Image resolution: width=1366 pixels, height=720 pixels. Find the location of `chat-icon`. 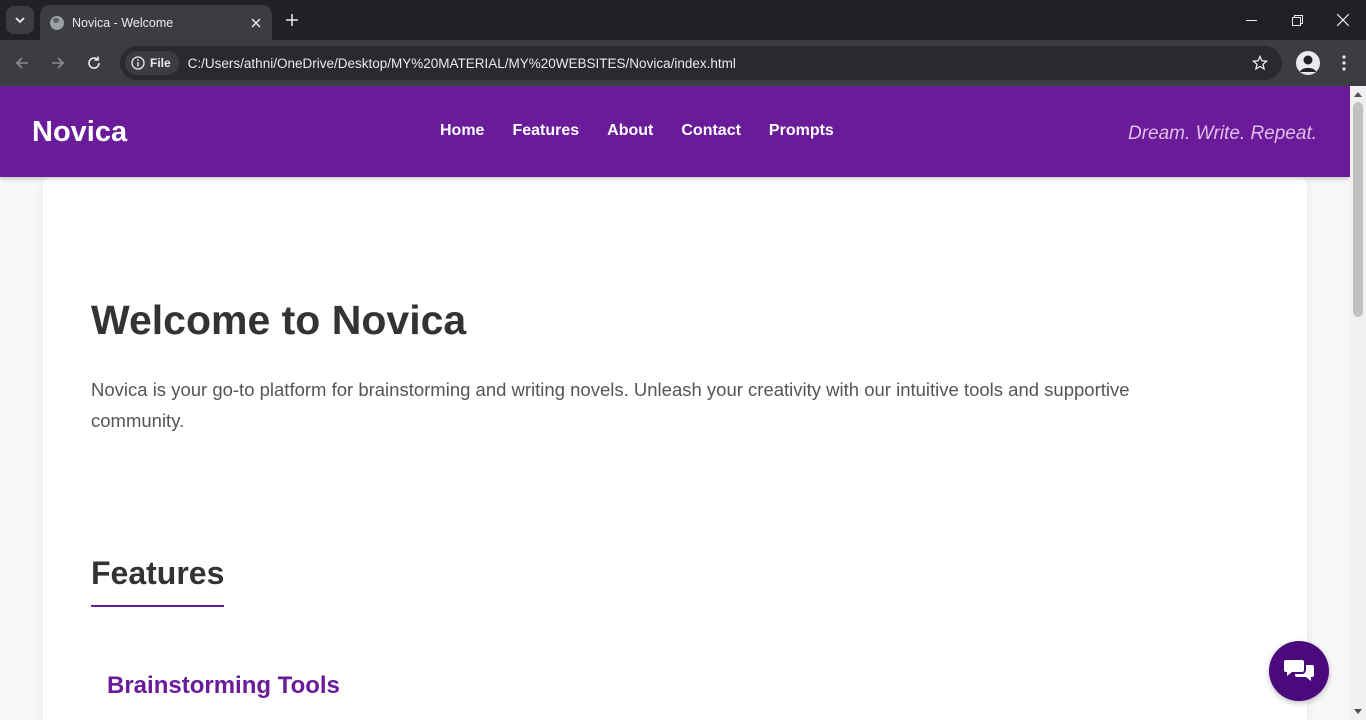

chat-icon is located at coordinates (1299, 670).